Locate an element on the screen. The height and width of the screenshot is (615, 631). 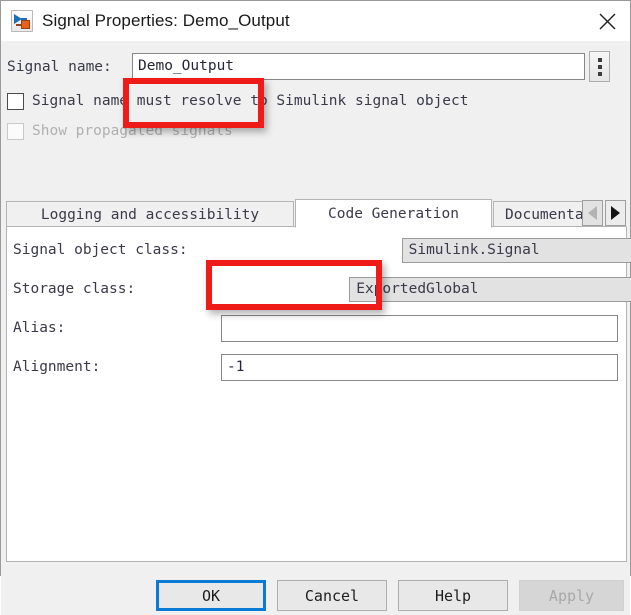
help-button: Help is located at coordinates (453, 595).